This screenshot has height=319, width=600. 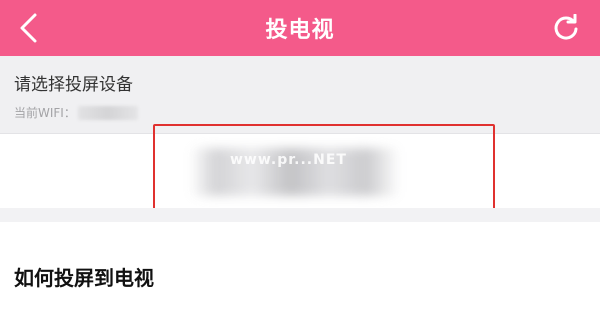 I want to click on back-button, so click(x=28, y=28).